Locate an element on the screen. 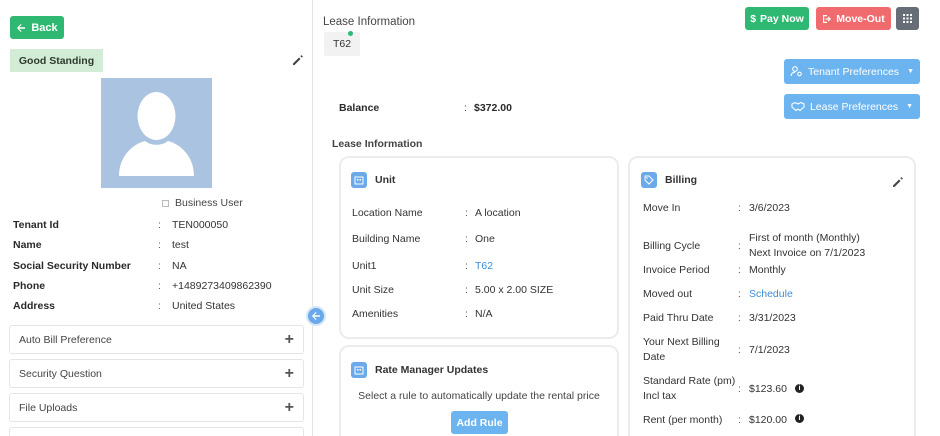 Image resolution: width=940 pixels, height=436 pixels. row-label: Paid Thru Date is located at coordinates (678, 318).